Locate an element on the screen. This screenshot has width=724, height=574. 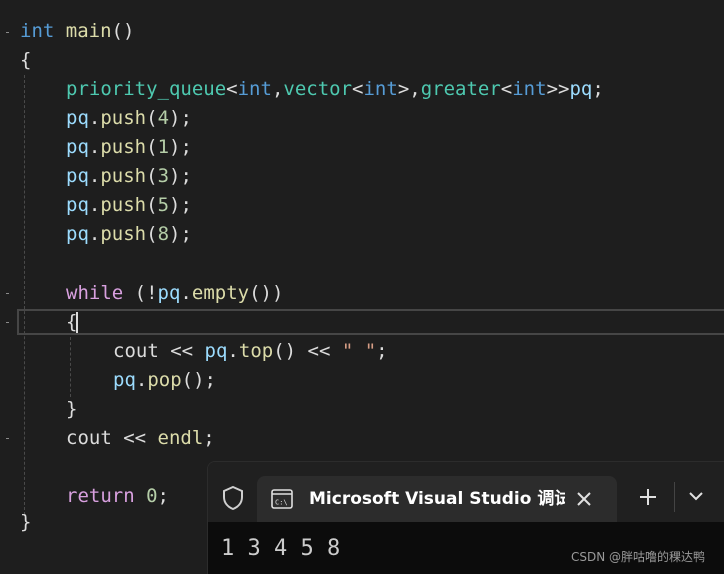
tab-debug-console: C:\ Microsoft Visual Studio 调试控制台 is located at coordinates (437, 499).